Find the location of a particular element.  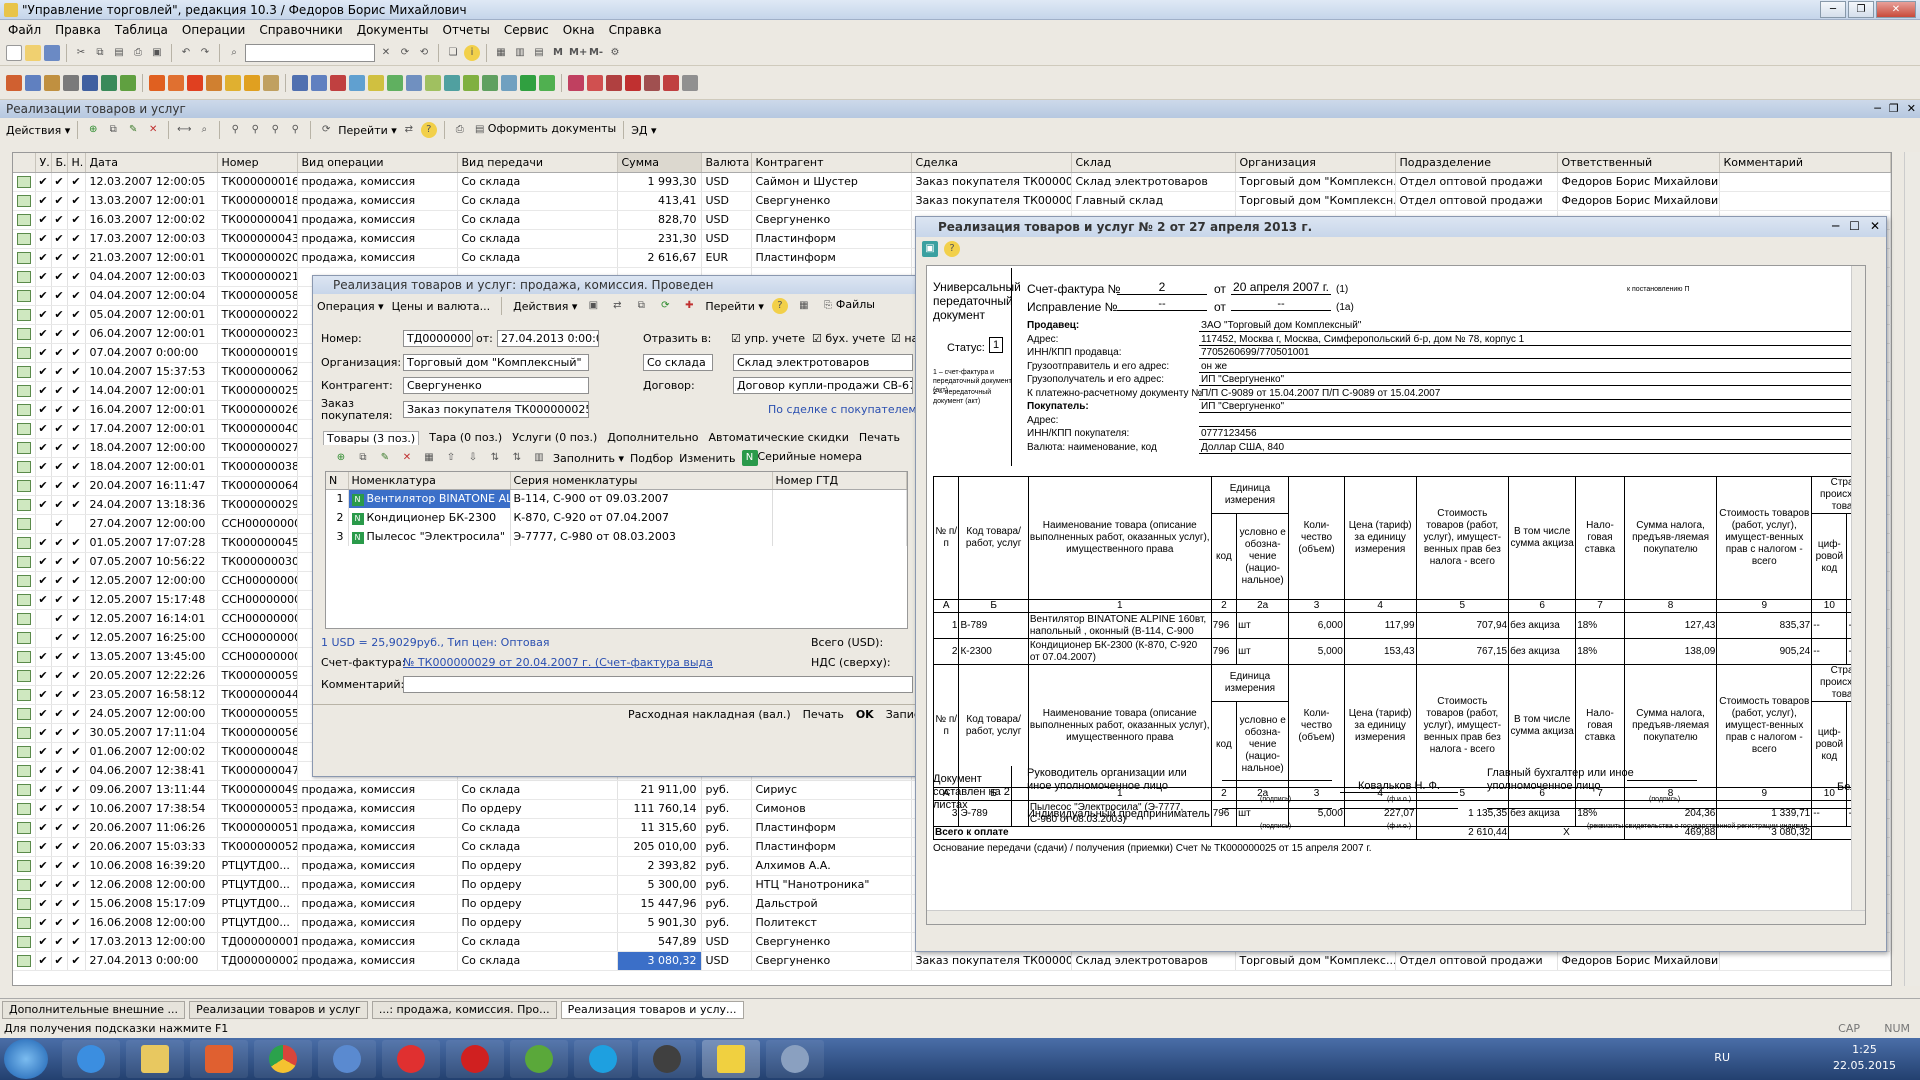

money4-icon is located at coordinates (633, 82).